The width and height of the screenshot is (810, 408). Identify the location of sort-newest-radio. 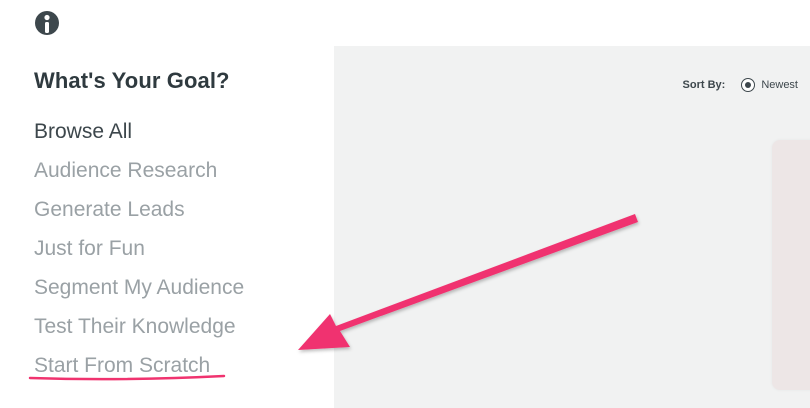
(748, 85).